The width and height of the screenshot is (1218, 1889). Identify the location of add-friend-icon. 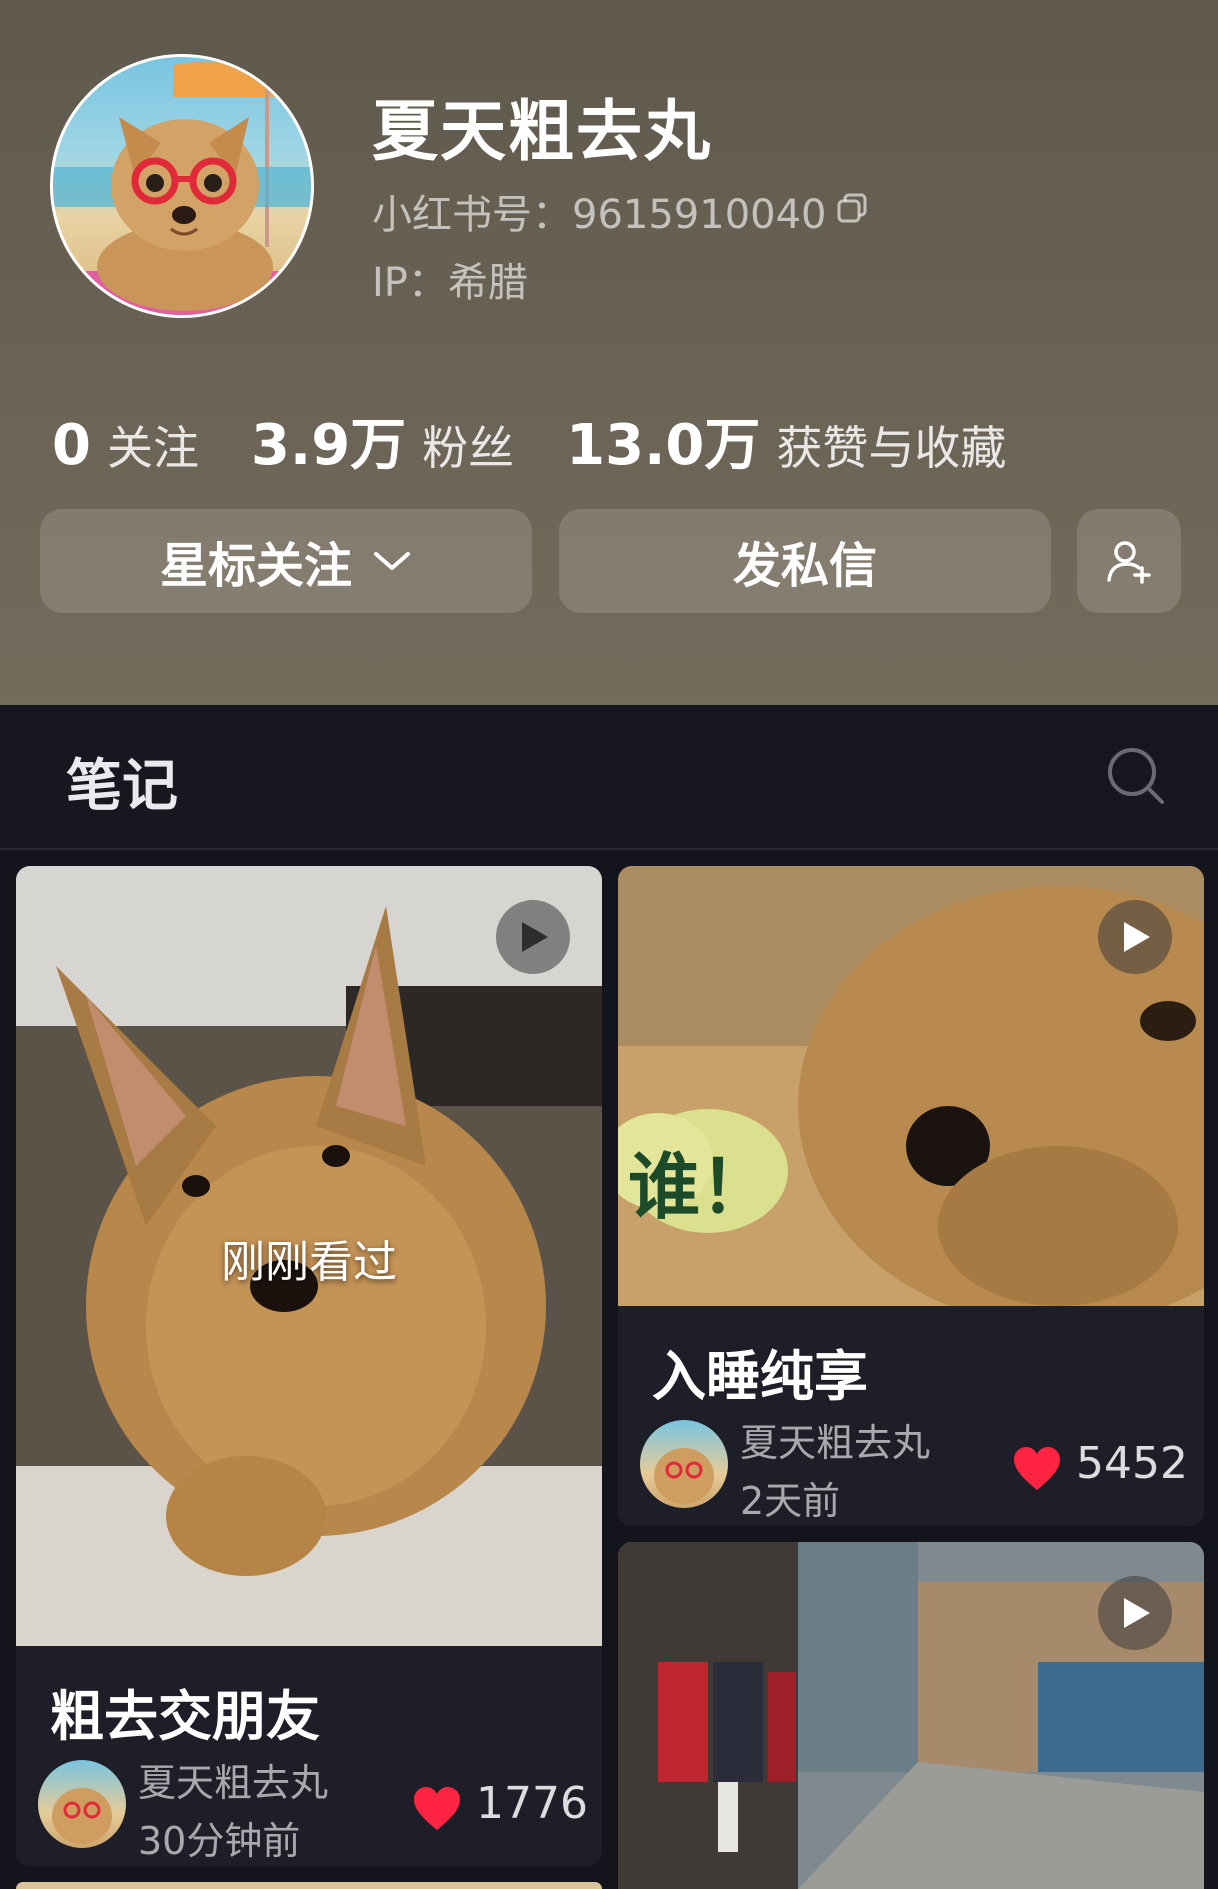
(1129, 562).